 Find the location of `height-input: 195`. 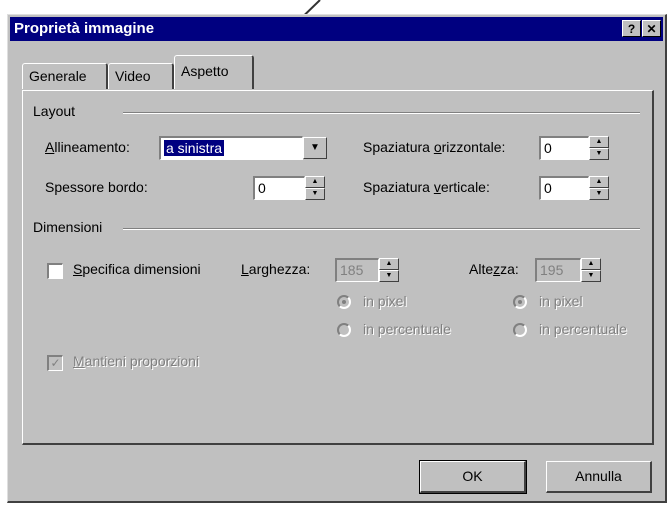

height-input: 195 is located at coordinates (558, 270).